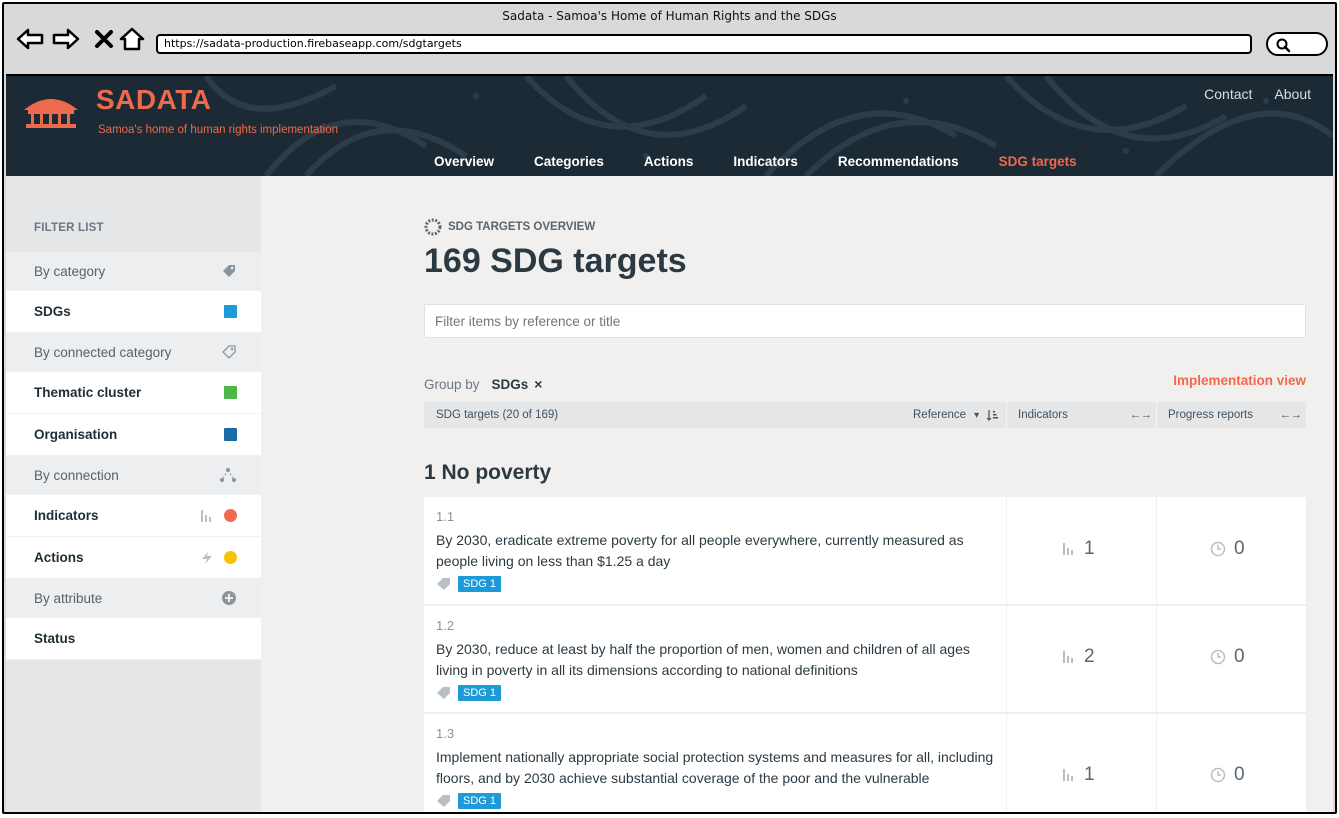 Image resolution: width=1339 pixels, height=818 pixels. I want to click on option-label: Actions, so click(59, 557).